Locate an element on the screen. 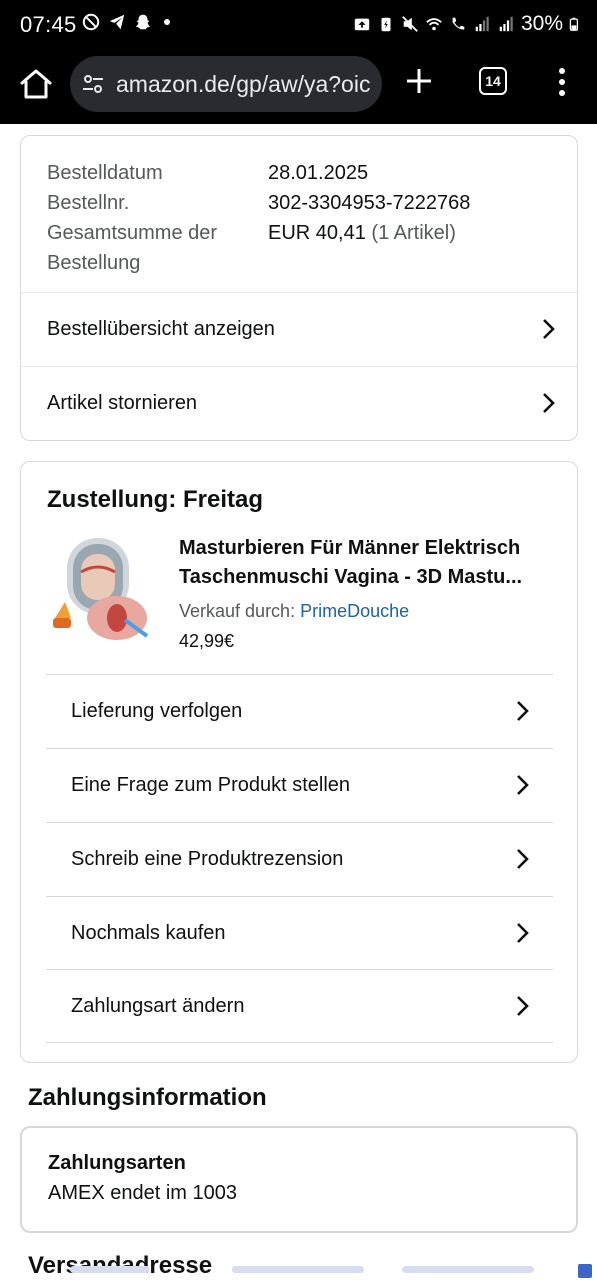 This screenshot has height=1280, width=597. address-bar: amazon.de/gp/aw/ya?oic is located at coordinates (226, 84).